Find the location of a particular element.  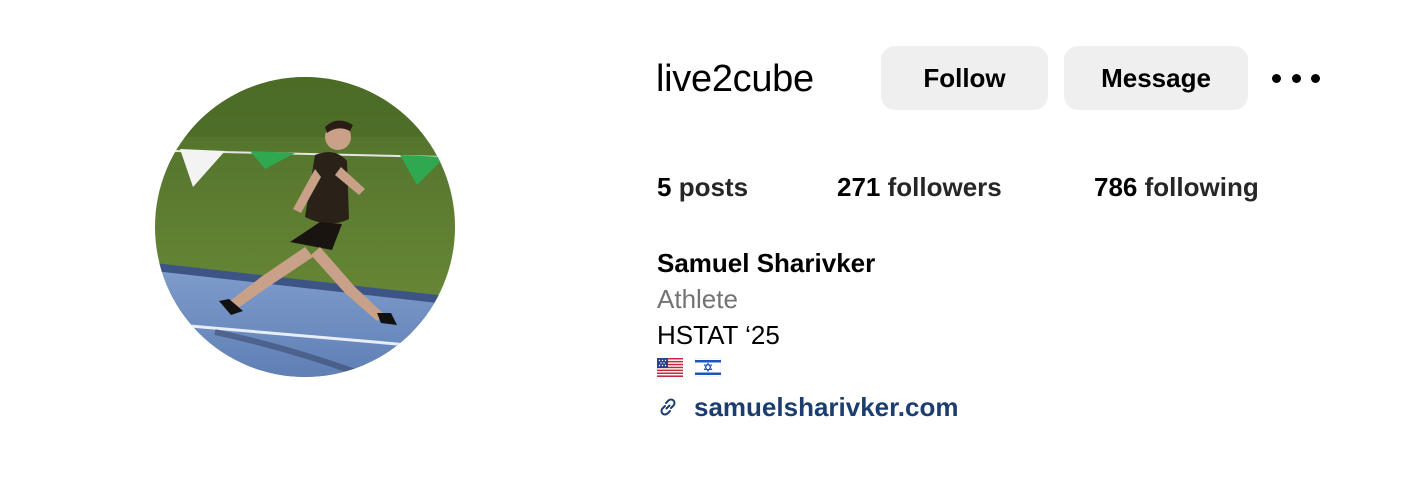

profile-website-link: samuelsharivker.com is located at coordinates (826, 407).